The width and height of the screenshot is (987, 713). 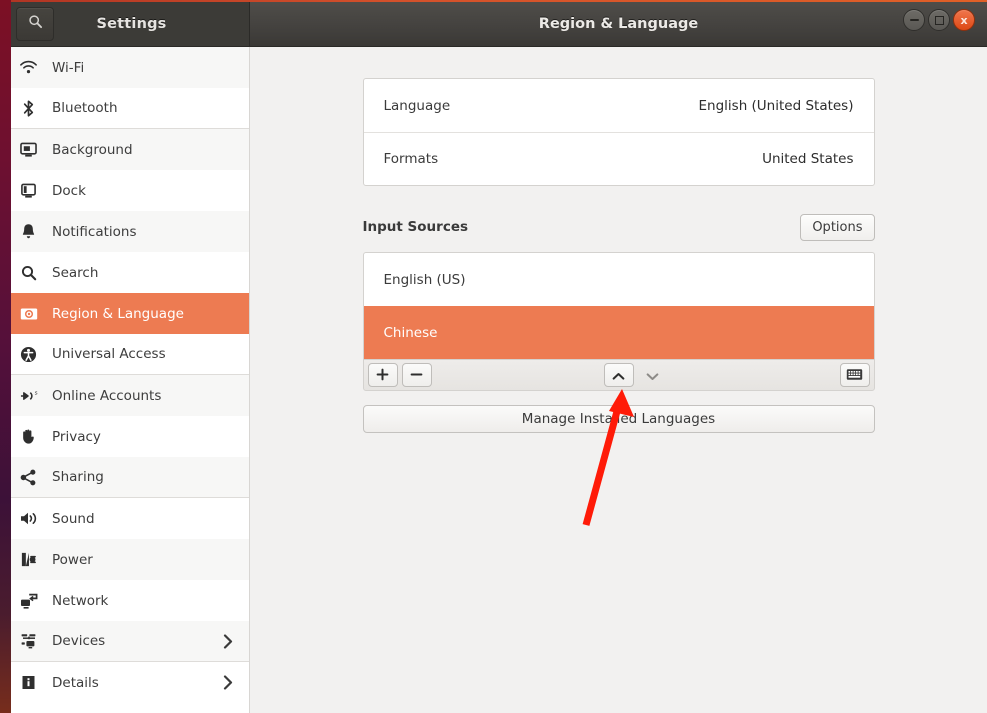 I want to click on sidebar-item-network: Network, so click(x=124, y=600).